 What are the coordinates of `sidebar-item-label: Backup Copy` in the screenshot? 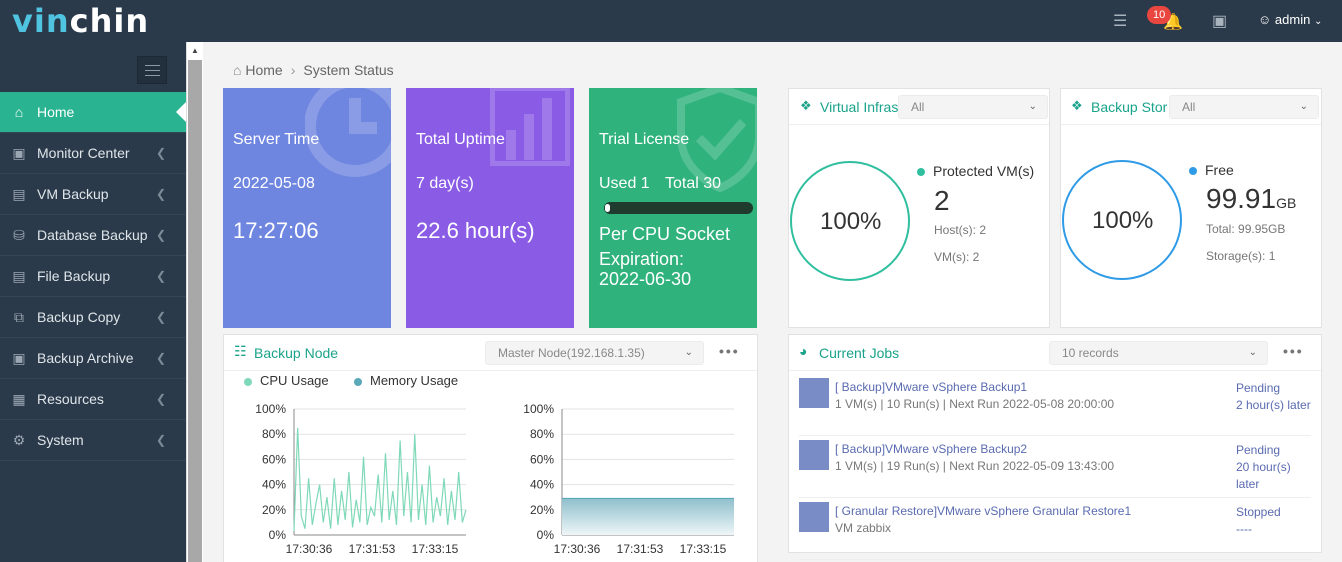 It's located at (79, 317).